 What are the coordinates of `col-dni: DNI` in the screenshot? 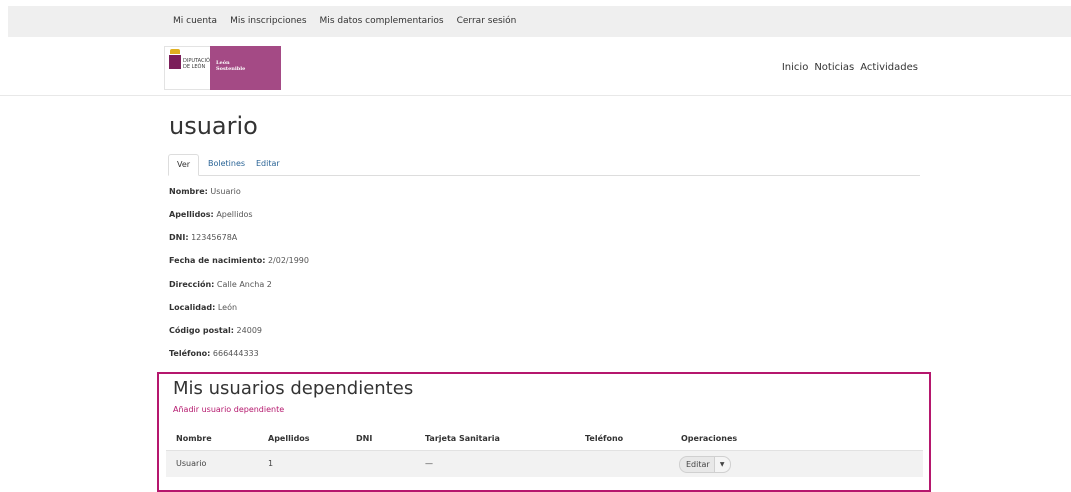 It's located at (364, 438).